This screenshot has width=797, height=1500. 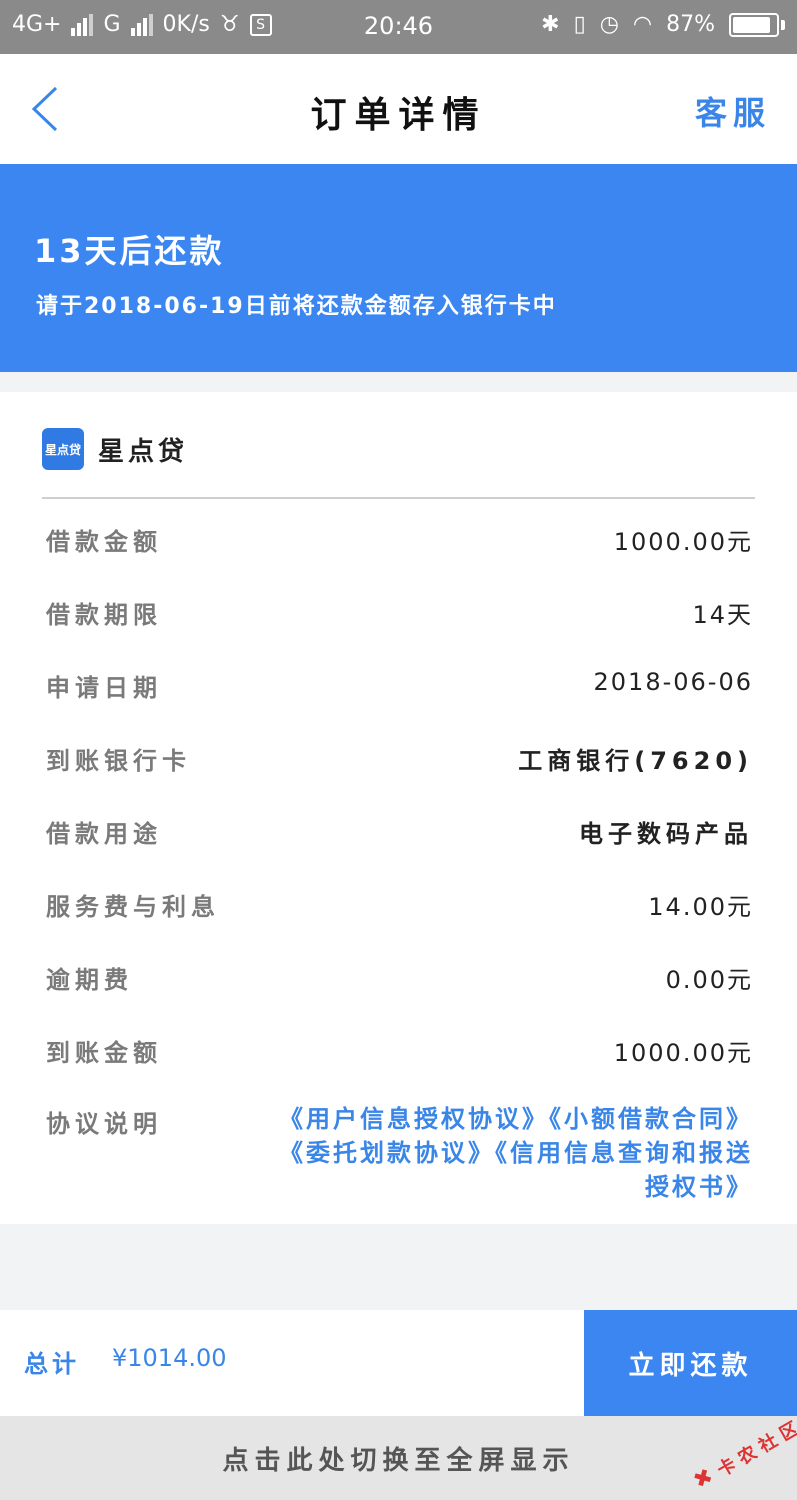 I want to click on watermark-text: 卡农社区, so click(x=755, y=1448).